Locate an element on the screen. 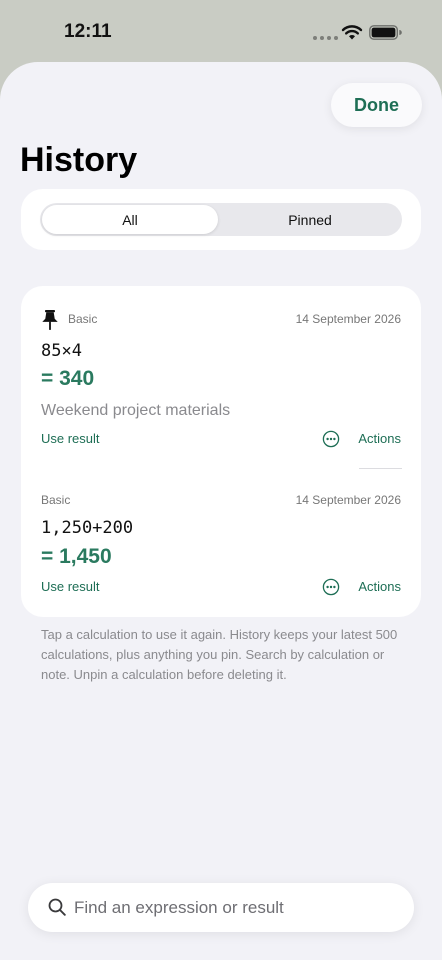  search-bar is located at coordinates (221, 907).